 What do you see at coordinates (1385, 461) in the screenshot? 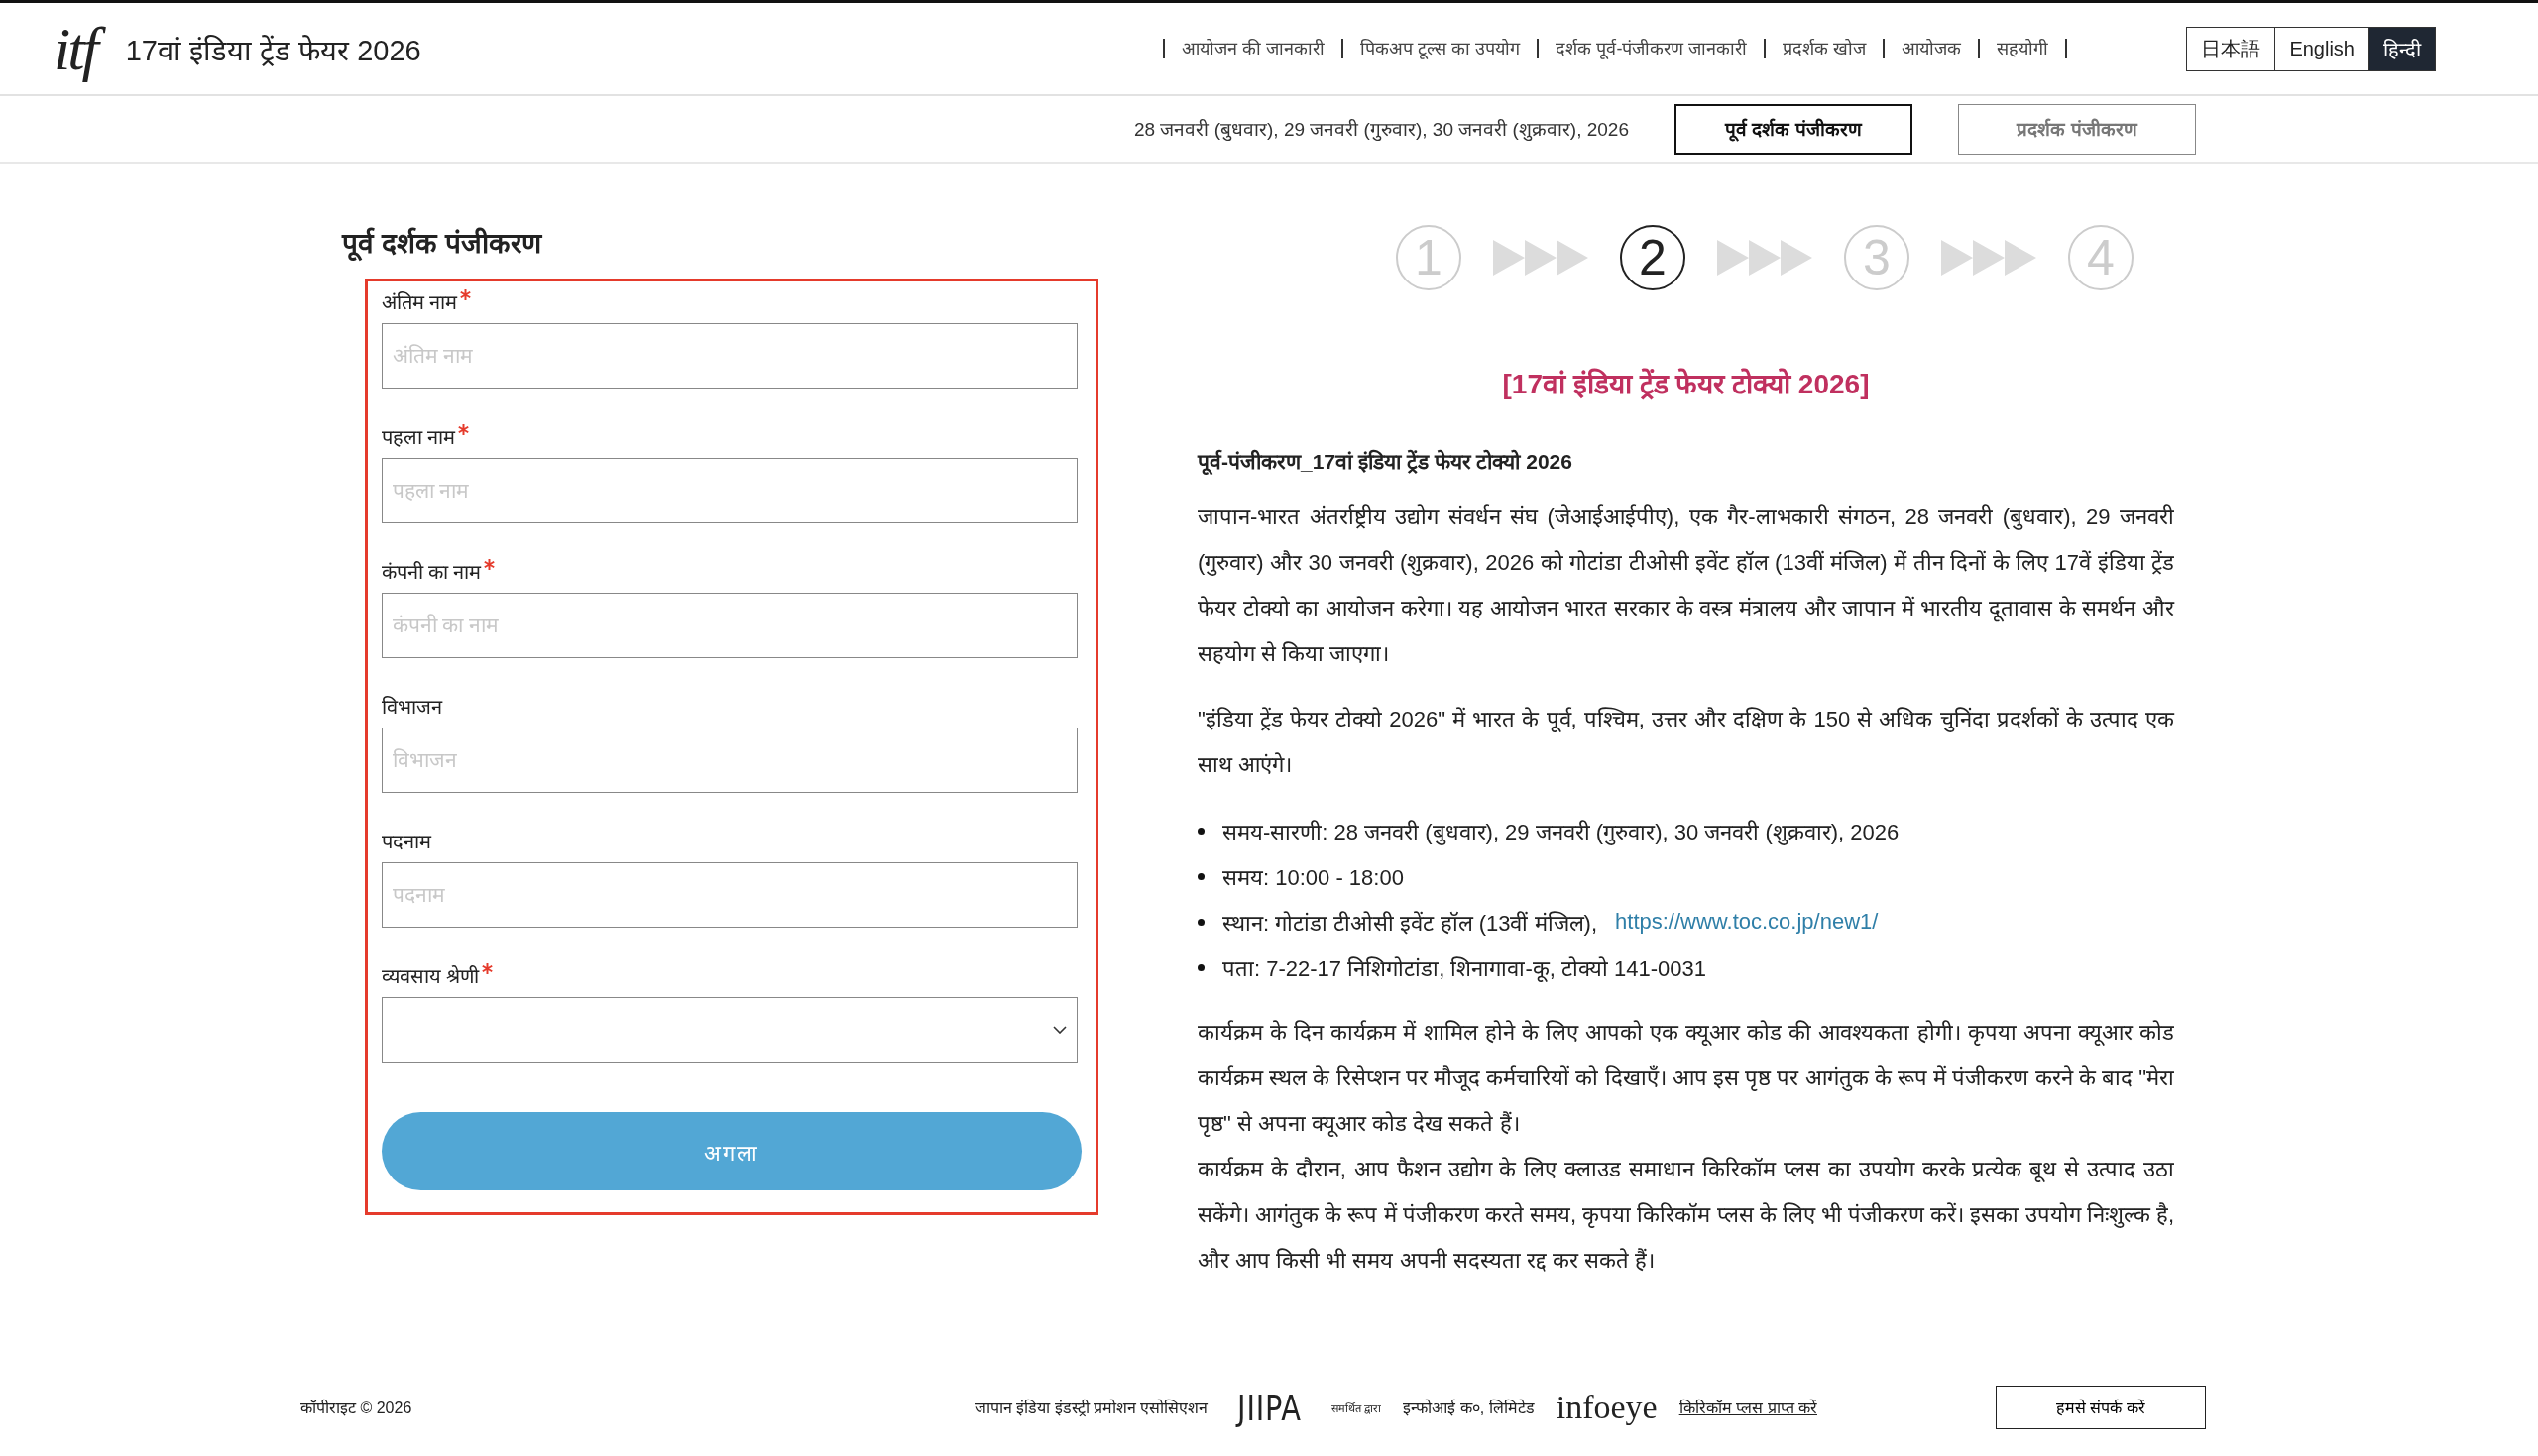
I see `info-subheading: पूर्व-पंजीकरण_17वां इंडिया ट्रेंड फेयर टोक्यो 2026` at bounding box center [1385, 461].